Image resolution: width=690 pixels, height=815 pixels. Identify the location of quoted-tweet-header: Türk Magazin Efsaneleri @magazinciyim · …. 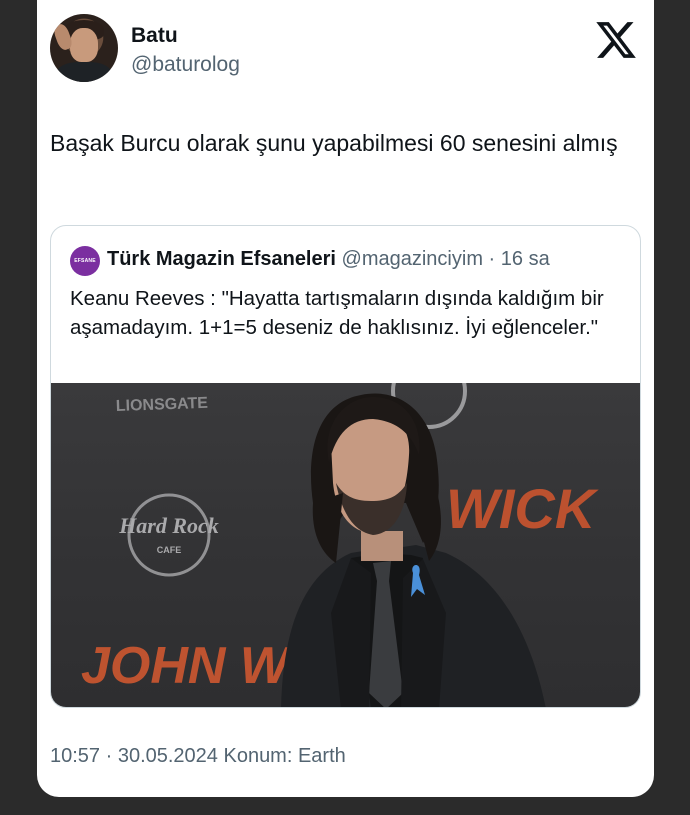
(328, 259).